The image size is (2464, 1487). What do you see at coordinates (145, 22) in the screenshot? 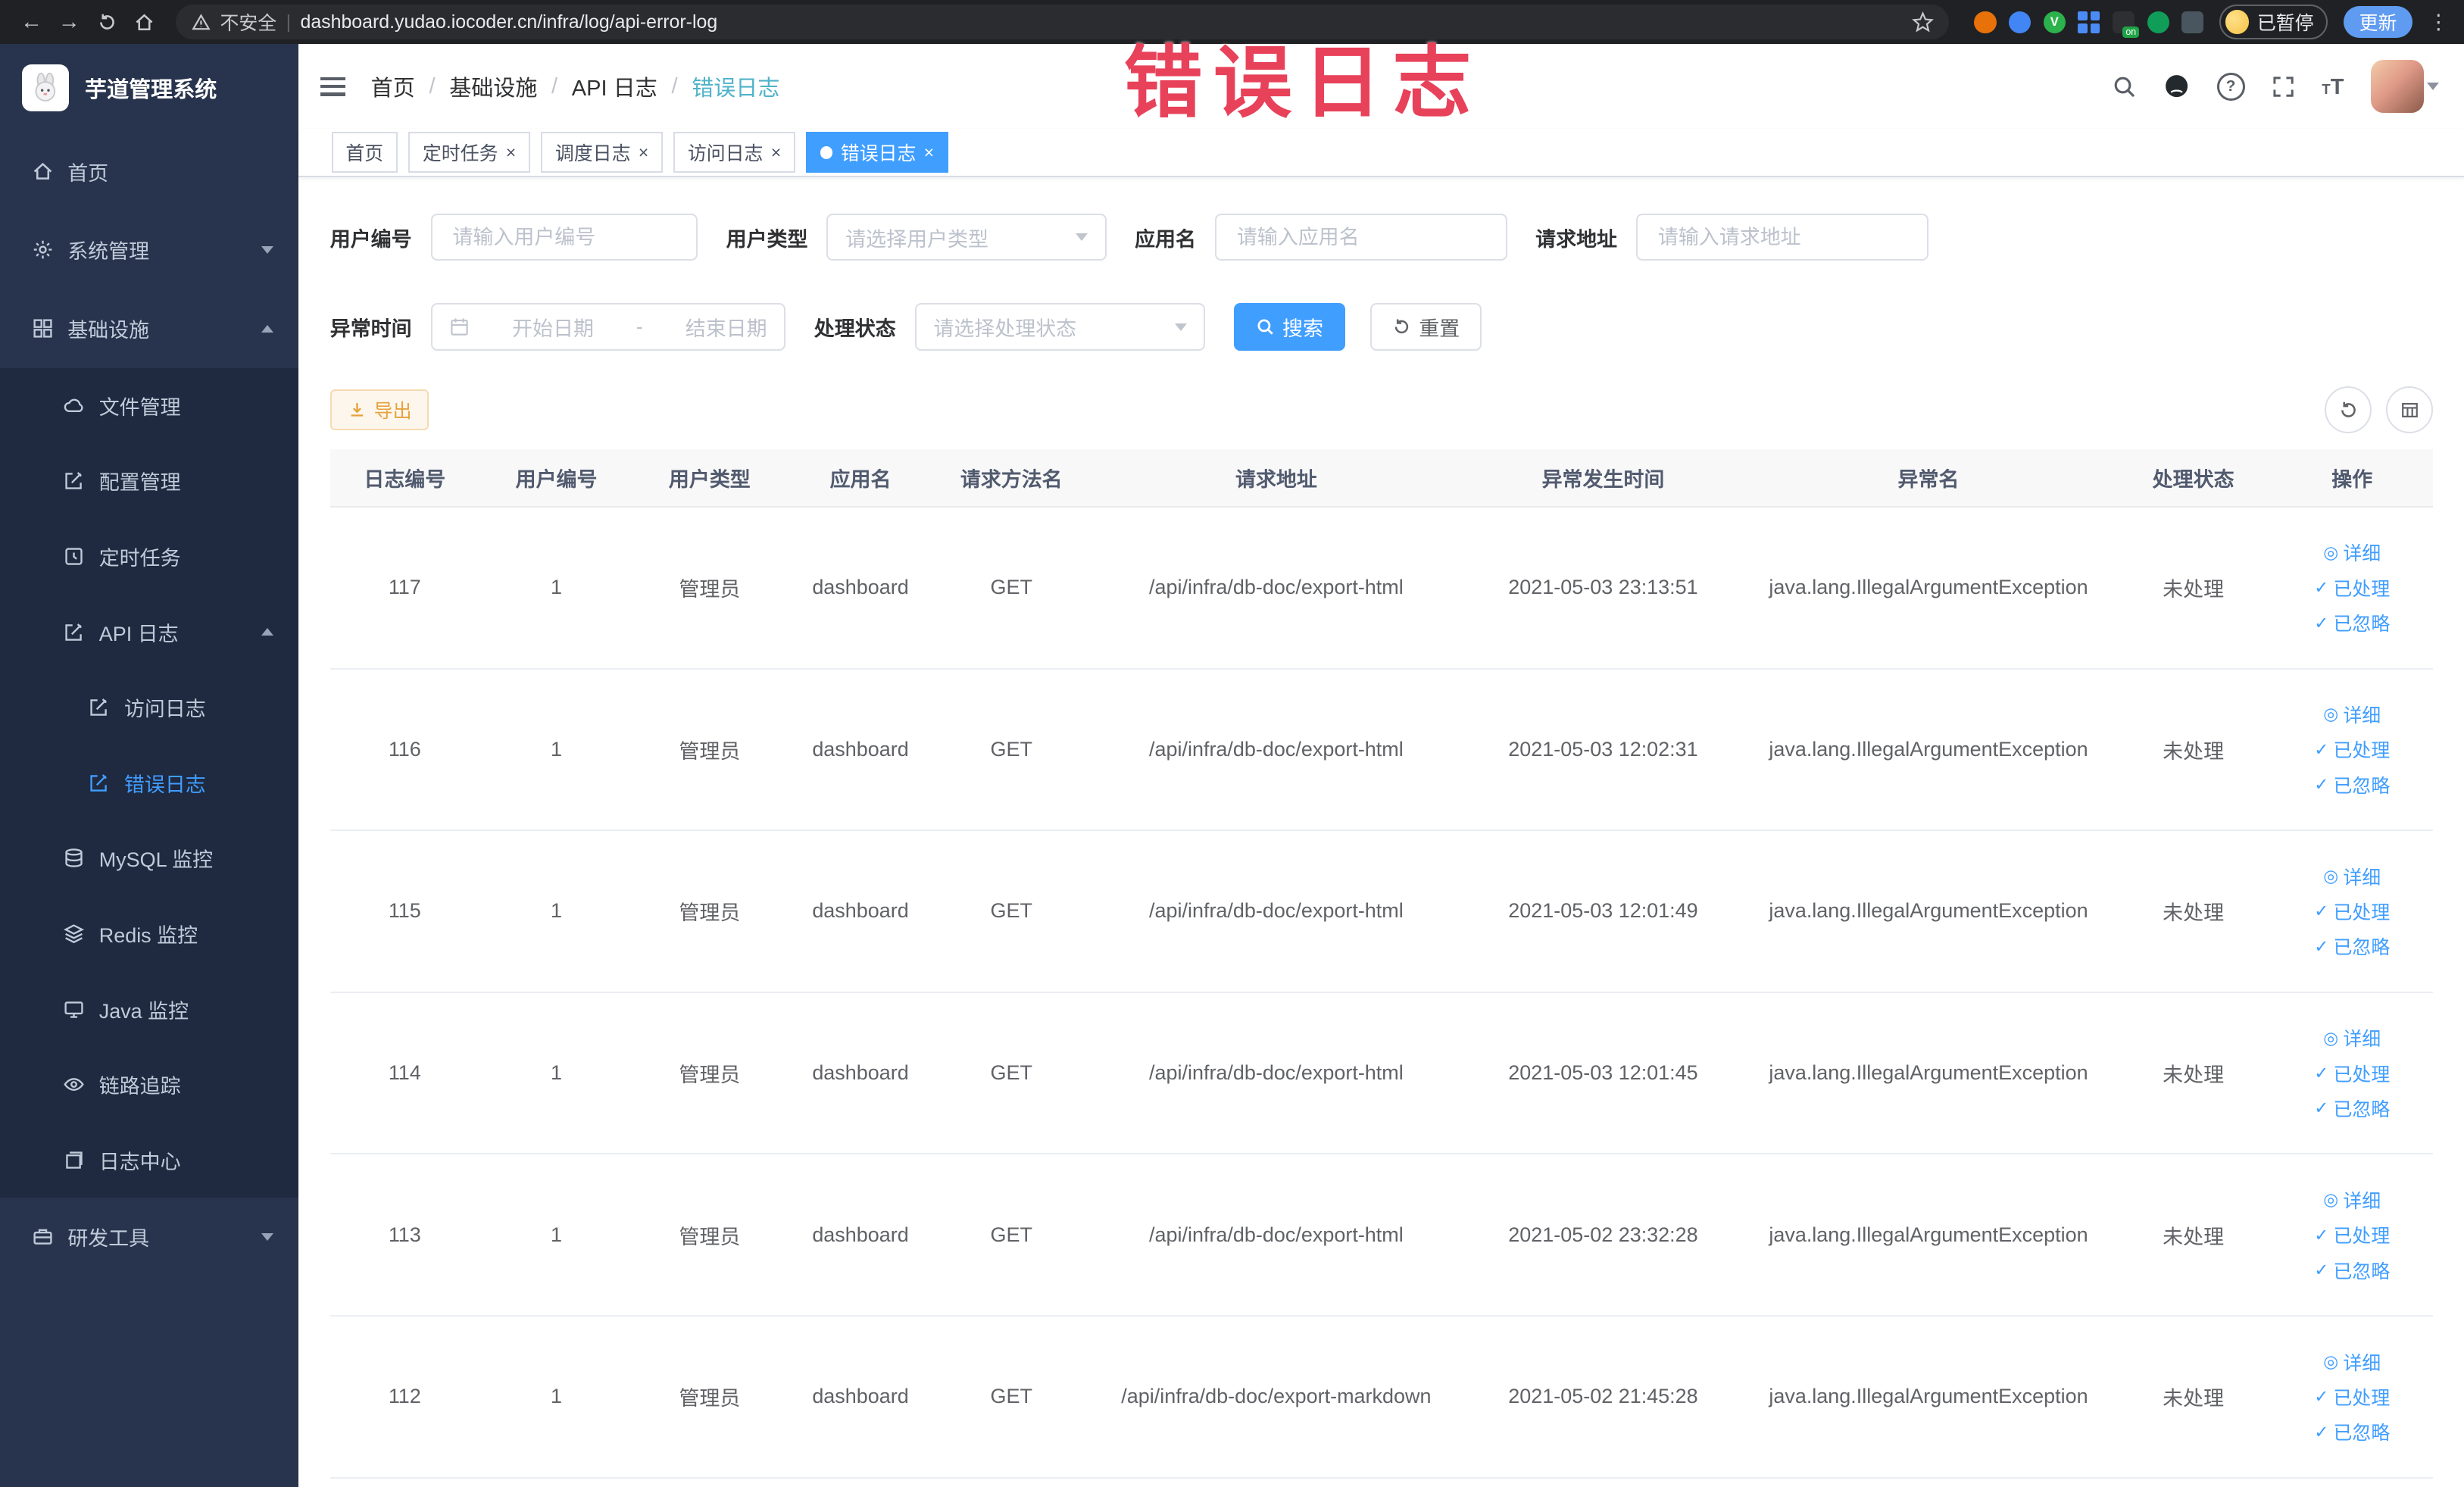
I see `home-icon` at bounding box center [145, 22].